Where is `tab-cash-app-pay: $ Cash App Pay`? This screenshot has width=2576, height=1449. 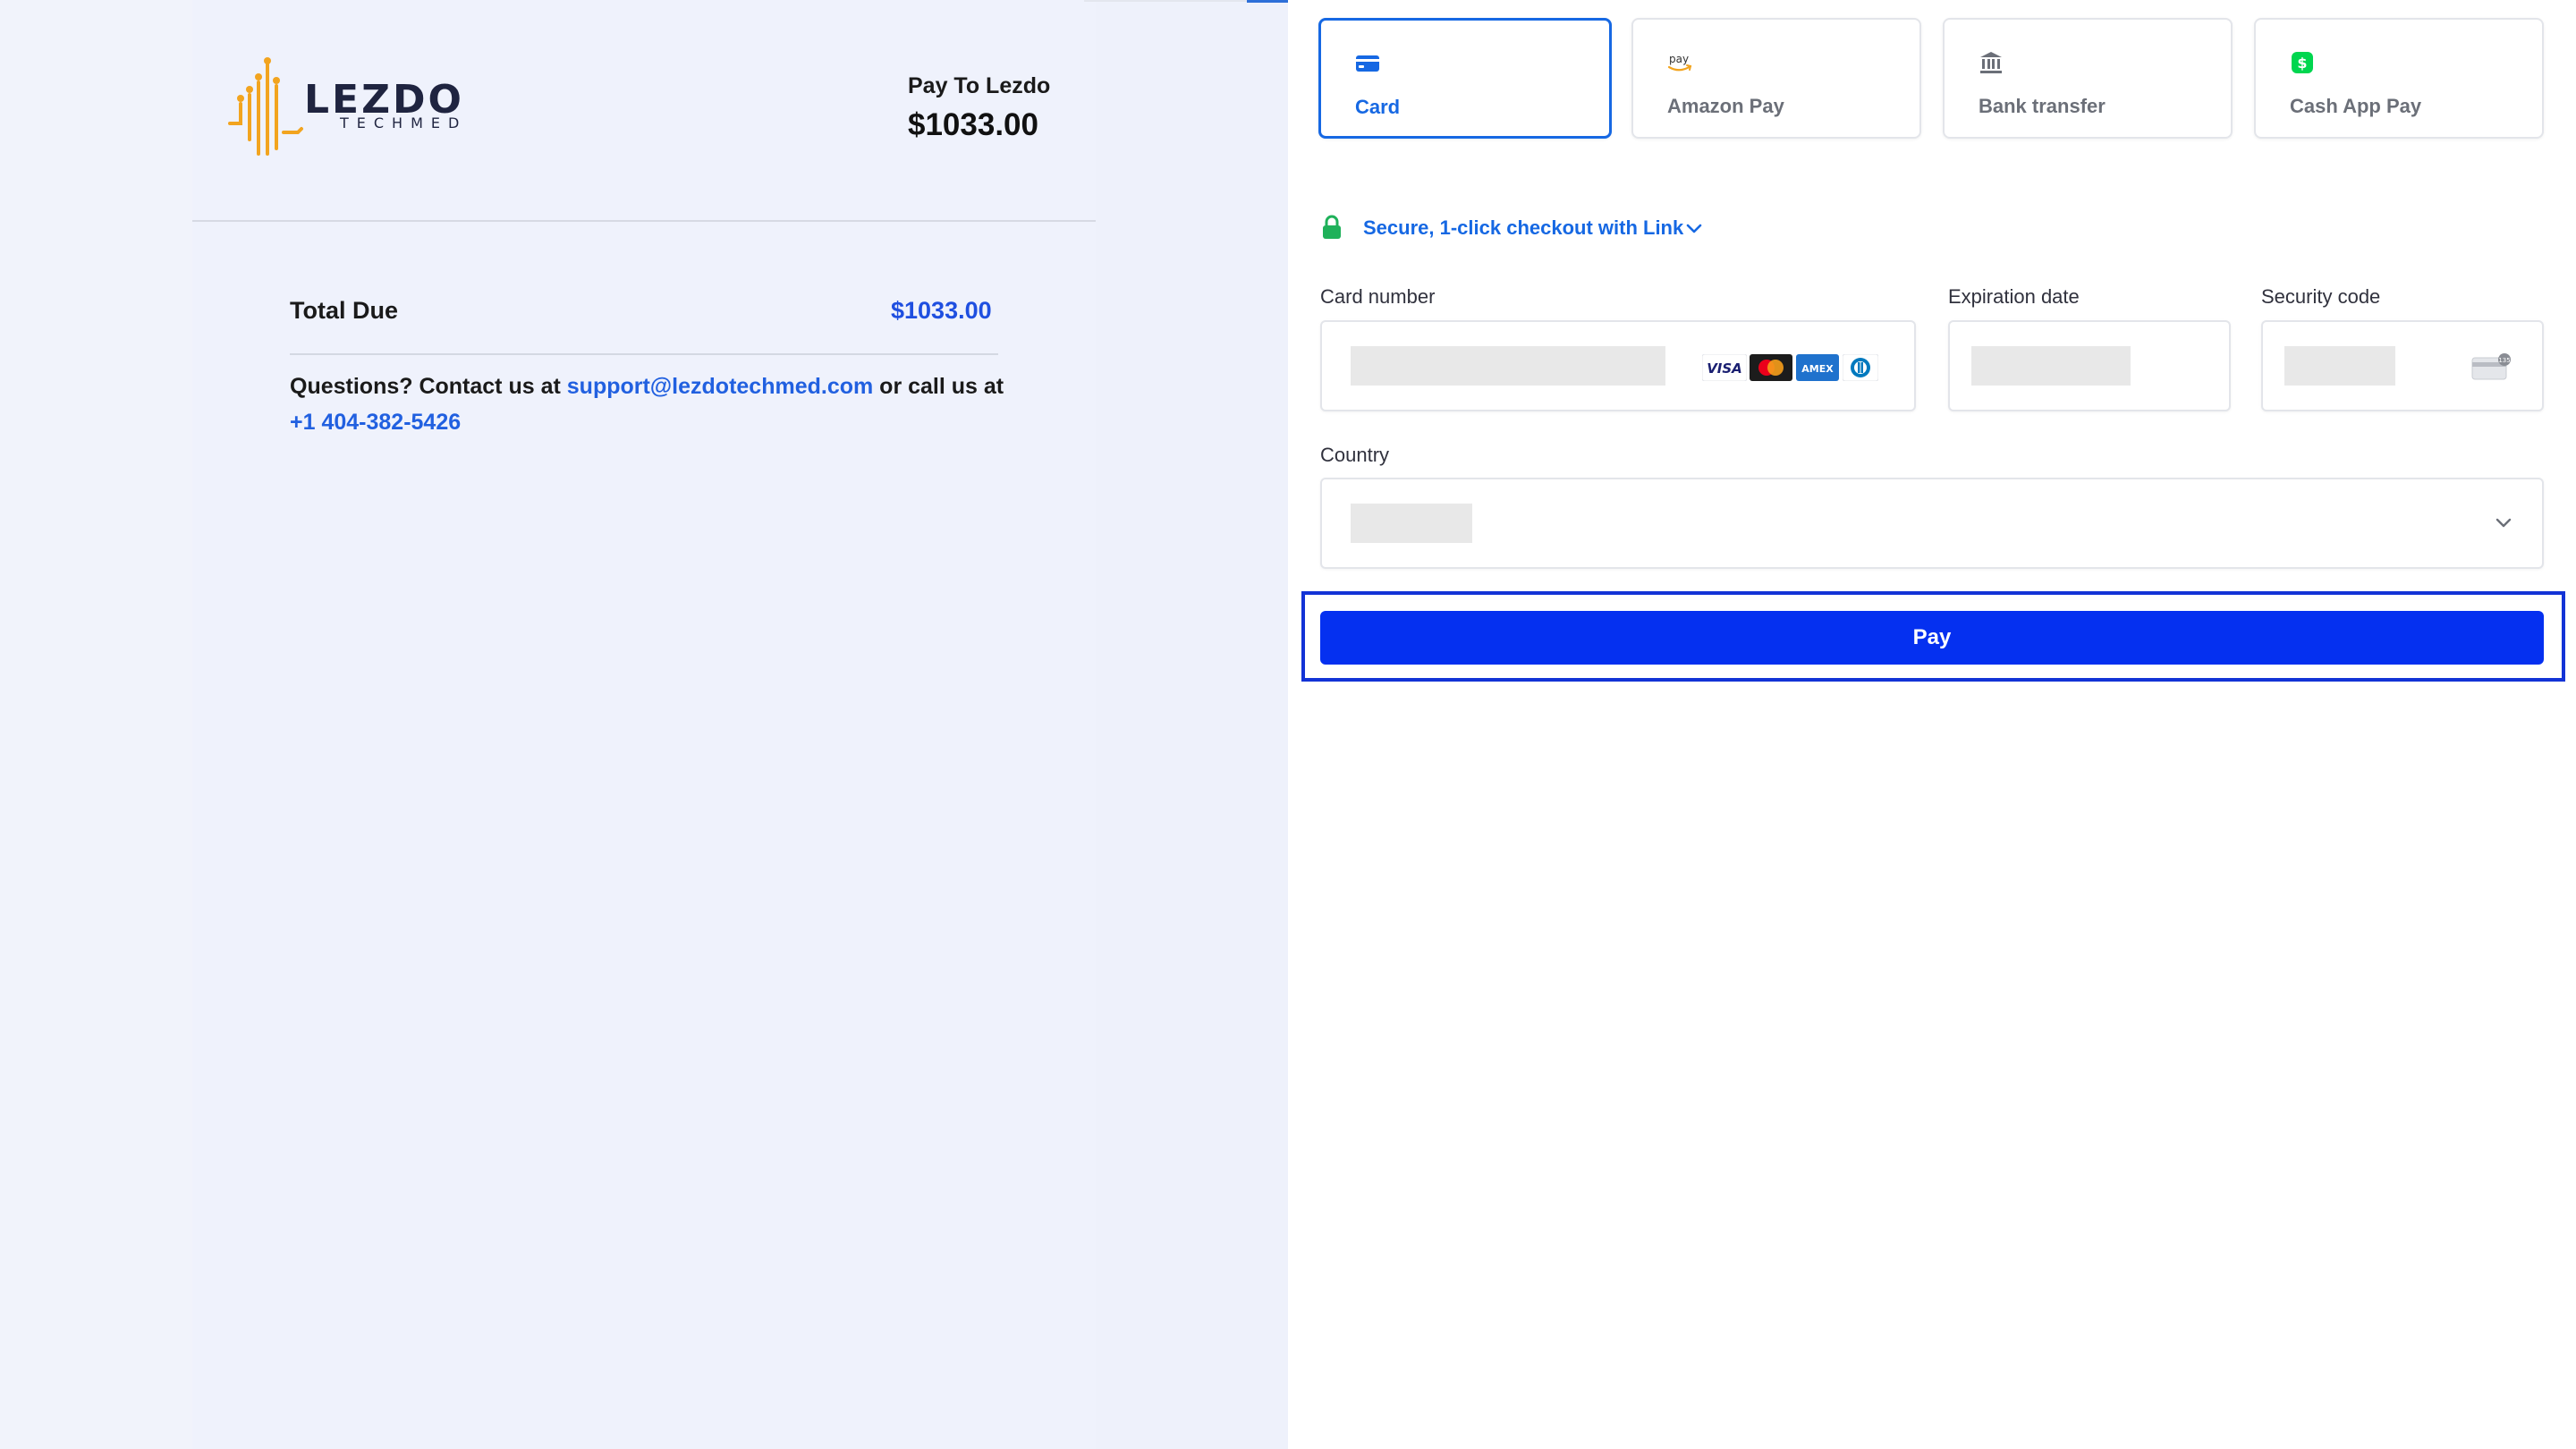 tab-cash-app-pay: $ Cash App Pay is located at coordinates (2399, 78).